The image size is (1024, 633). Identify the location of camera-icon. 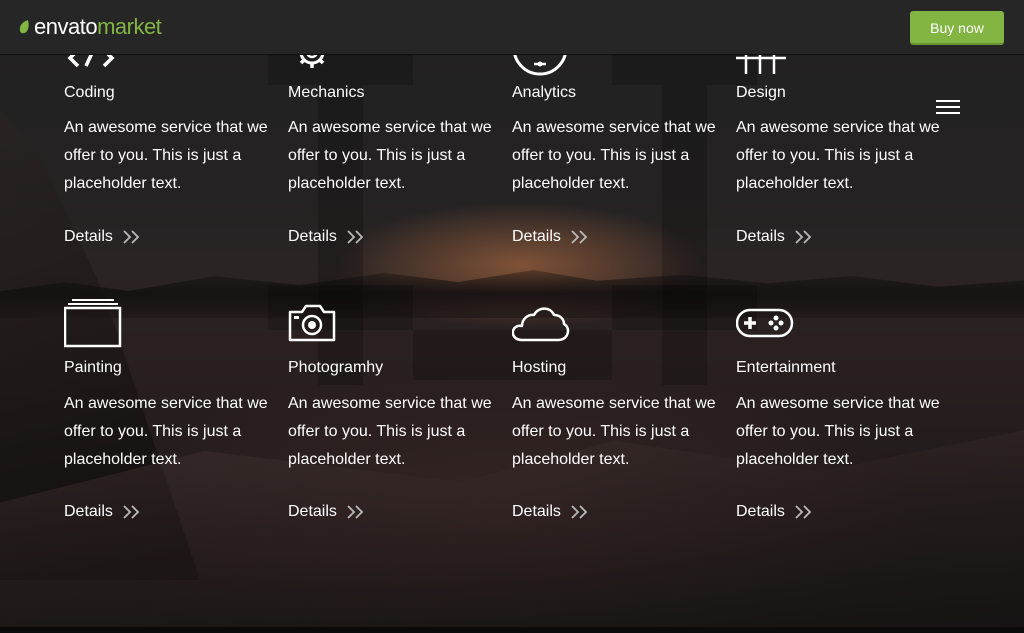
(312, 323).